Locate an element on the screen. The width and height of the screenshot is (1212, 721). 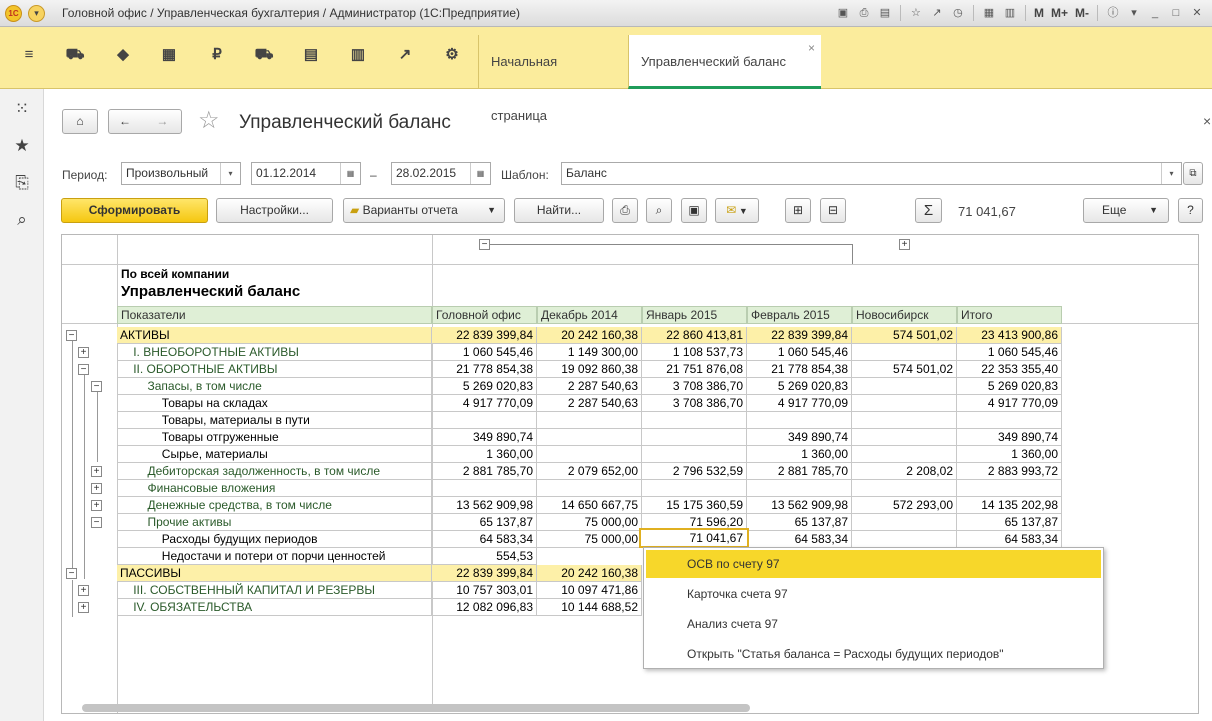
table-cell: 19 092 860,38 is located at coordinates (589, 369).